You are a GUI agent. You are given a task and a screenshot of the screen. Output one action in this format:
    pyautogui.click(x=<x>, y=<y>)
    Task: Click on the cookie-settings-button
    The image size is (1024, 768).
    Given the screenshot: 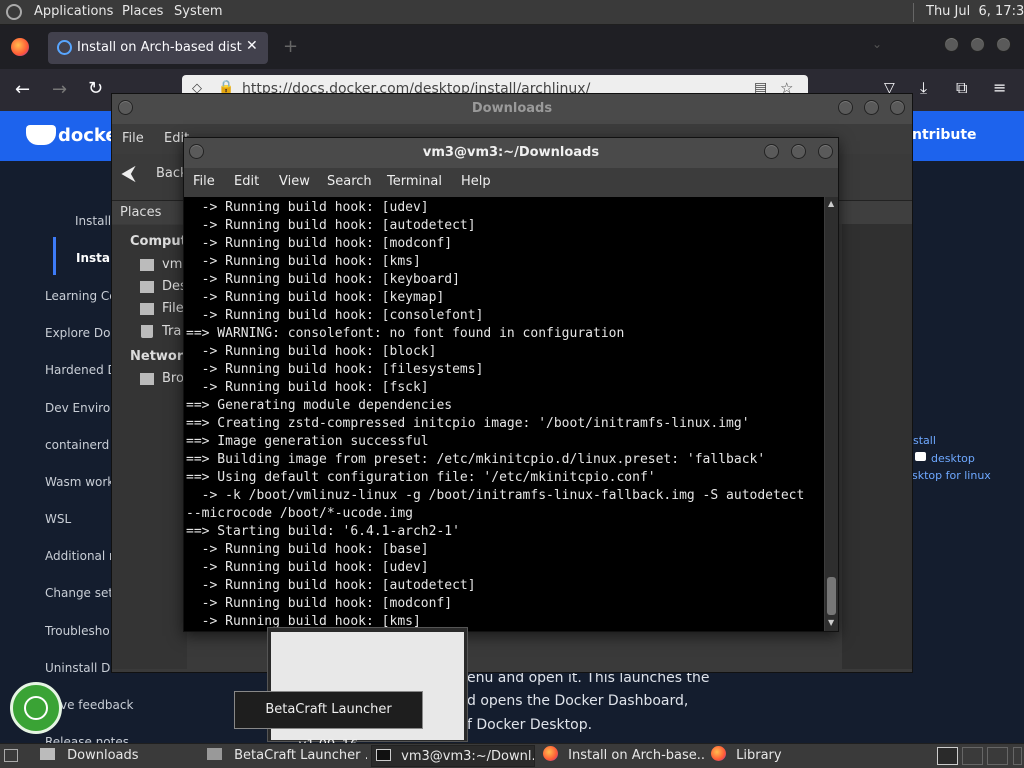 What is the action you would take?
    pyautogui.click(x=36, y=708)
    